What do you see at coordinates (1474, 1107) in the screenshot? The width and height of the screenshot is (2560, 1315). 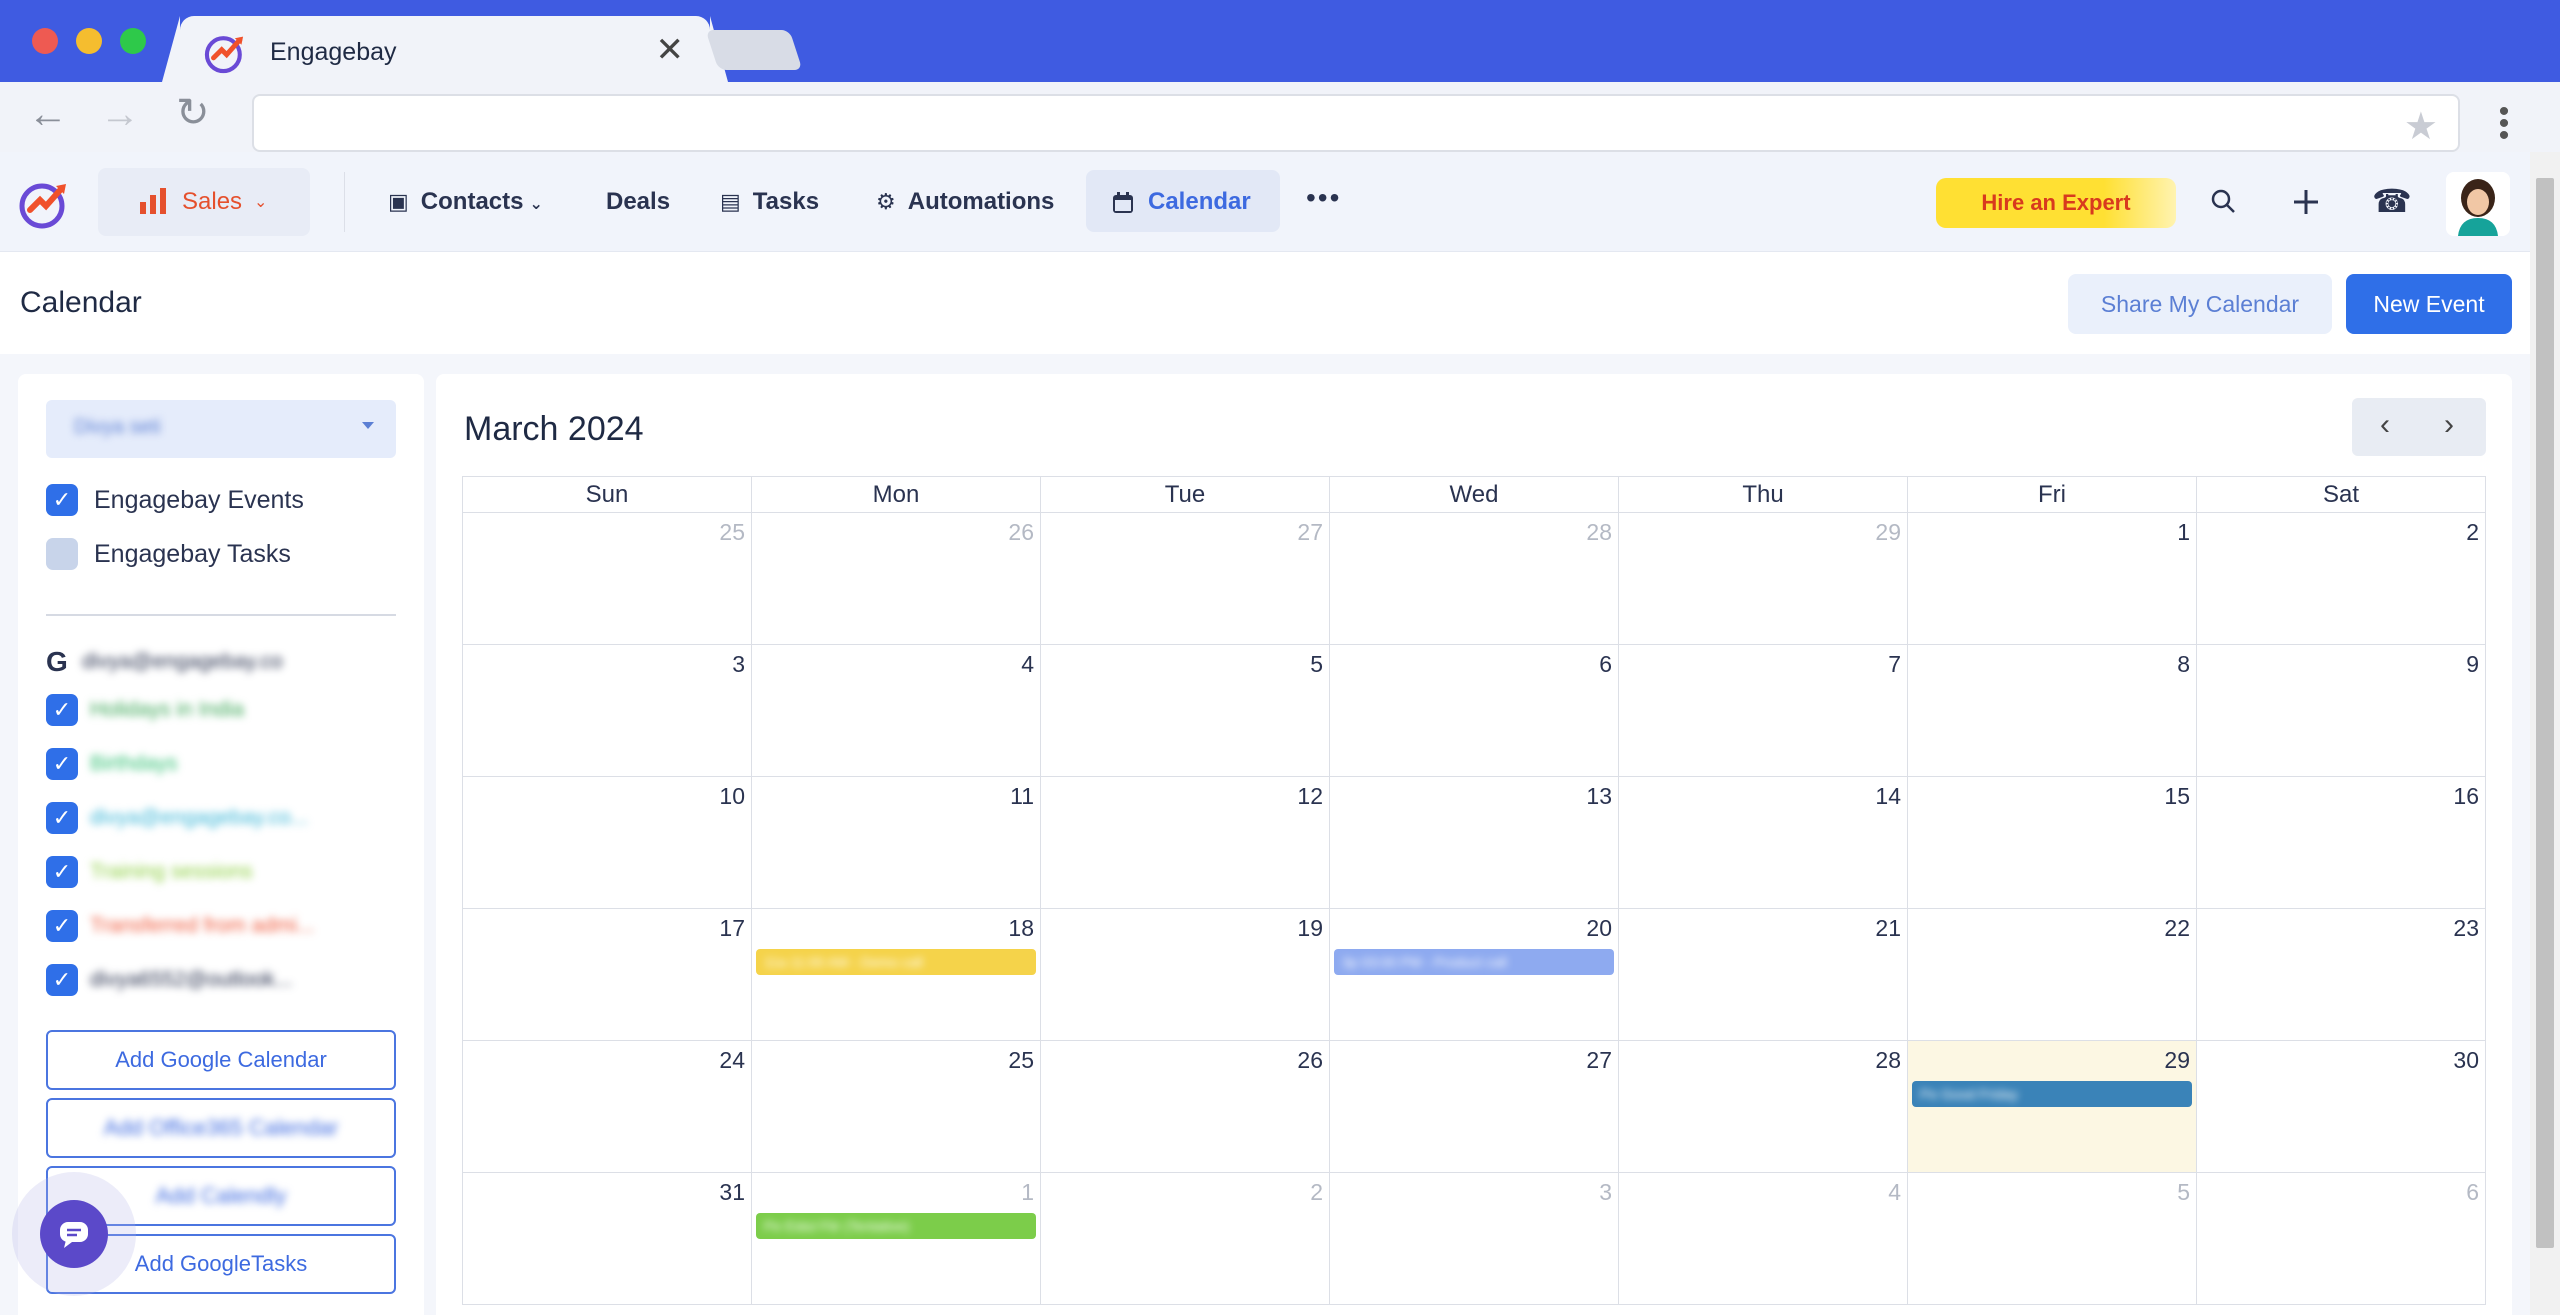 I see `day-cell: 27` at bounding box center [1474, 1107].